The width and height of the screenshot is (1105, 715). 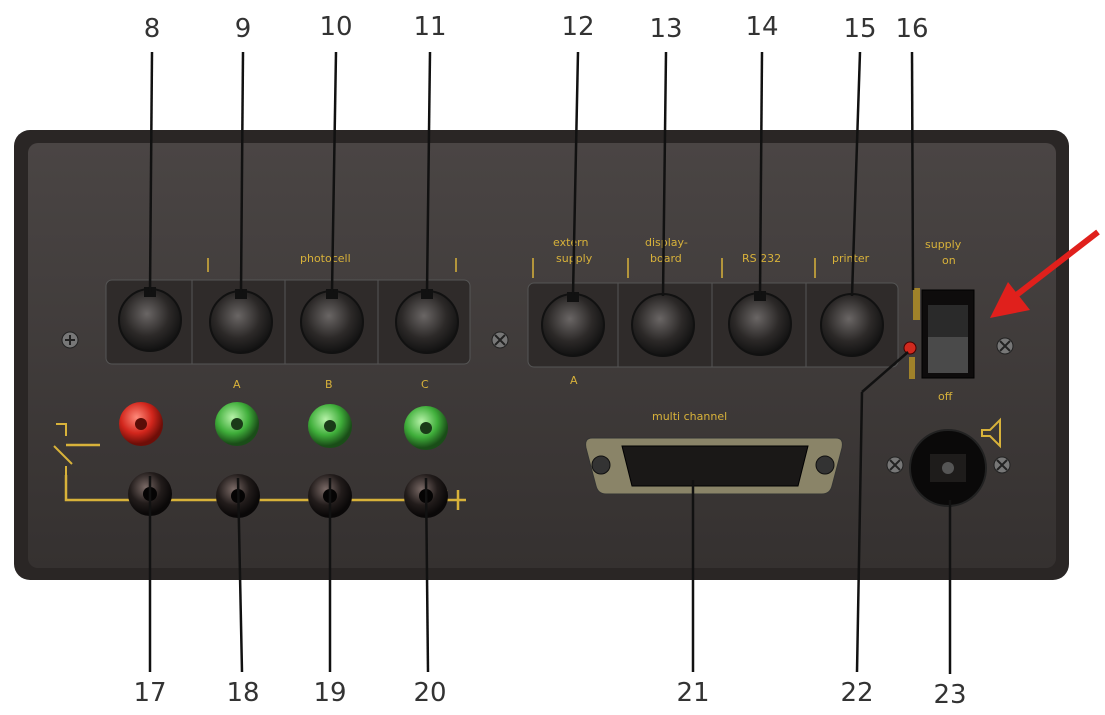 What do you see at coordinates (570, 242) in the screenshot?
I see `extern-supply-label-1: extern` at bounding box center [570, 242].